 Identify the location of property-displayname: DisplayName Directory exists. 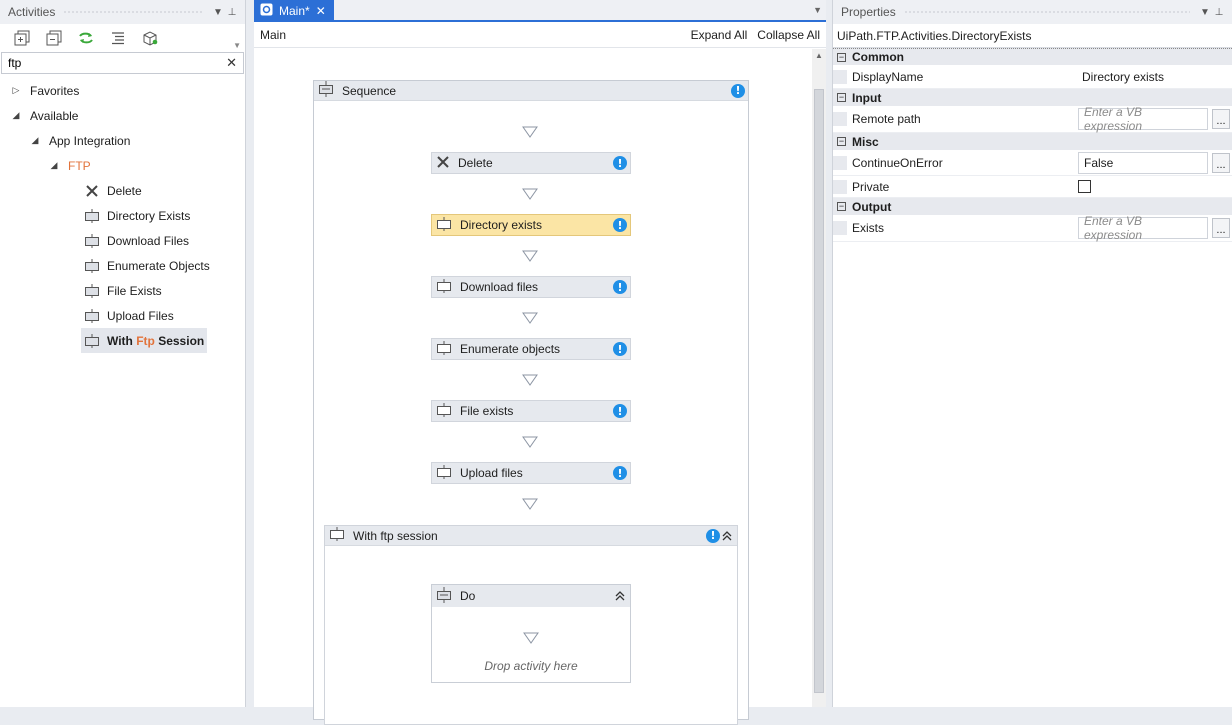
(1032, 77).